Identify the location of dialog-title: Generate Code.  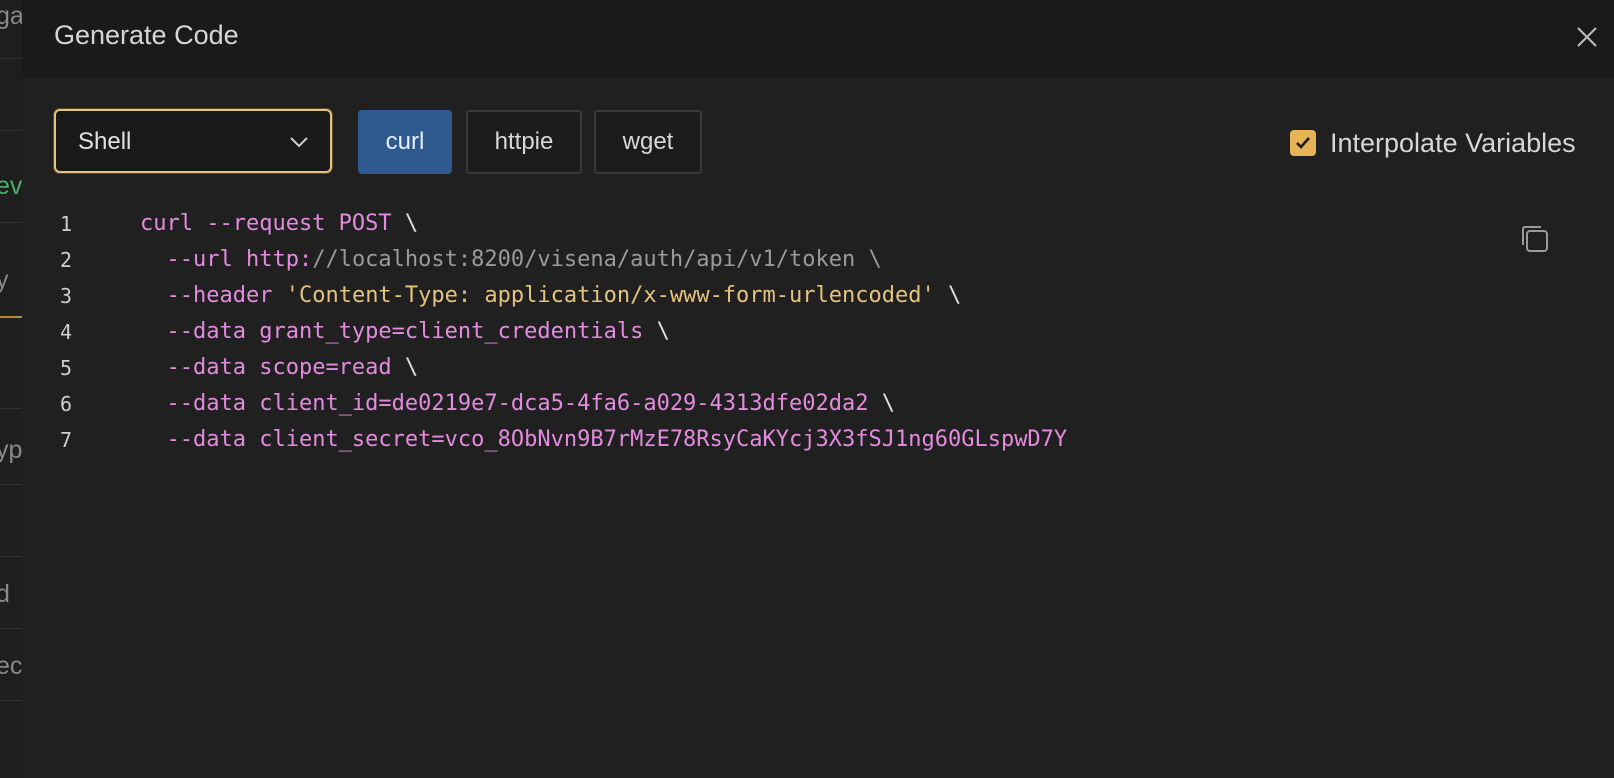
(146, 35).